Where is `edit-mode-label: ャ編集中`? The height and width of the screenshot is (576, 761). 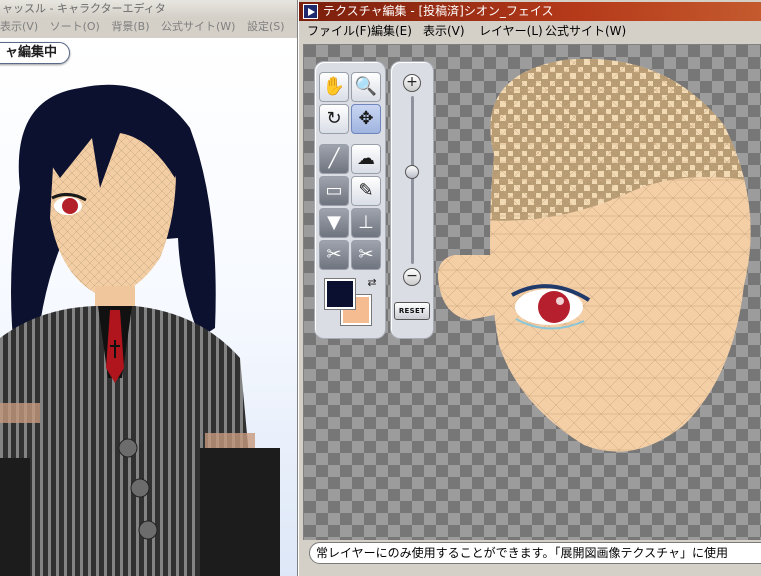
edit-mode-label: ャ編集中 is located at coordinates (31, 52).